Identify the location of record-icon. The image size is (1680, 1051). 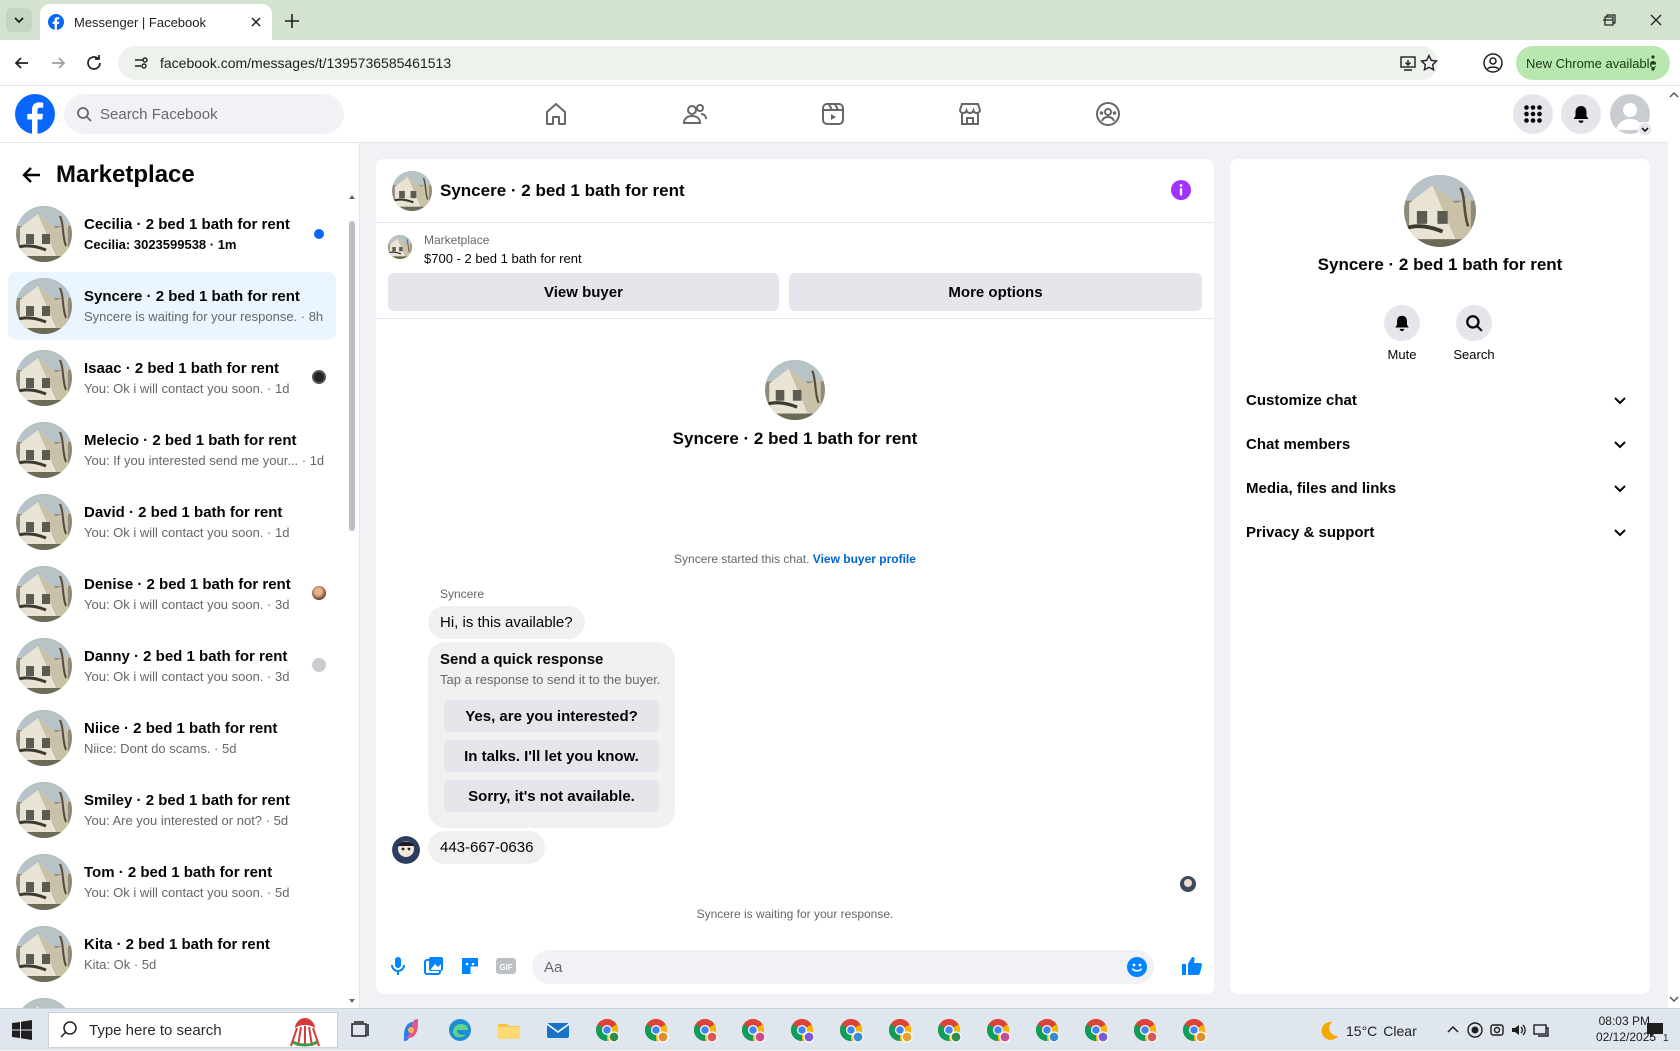
(1475, 1030).